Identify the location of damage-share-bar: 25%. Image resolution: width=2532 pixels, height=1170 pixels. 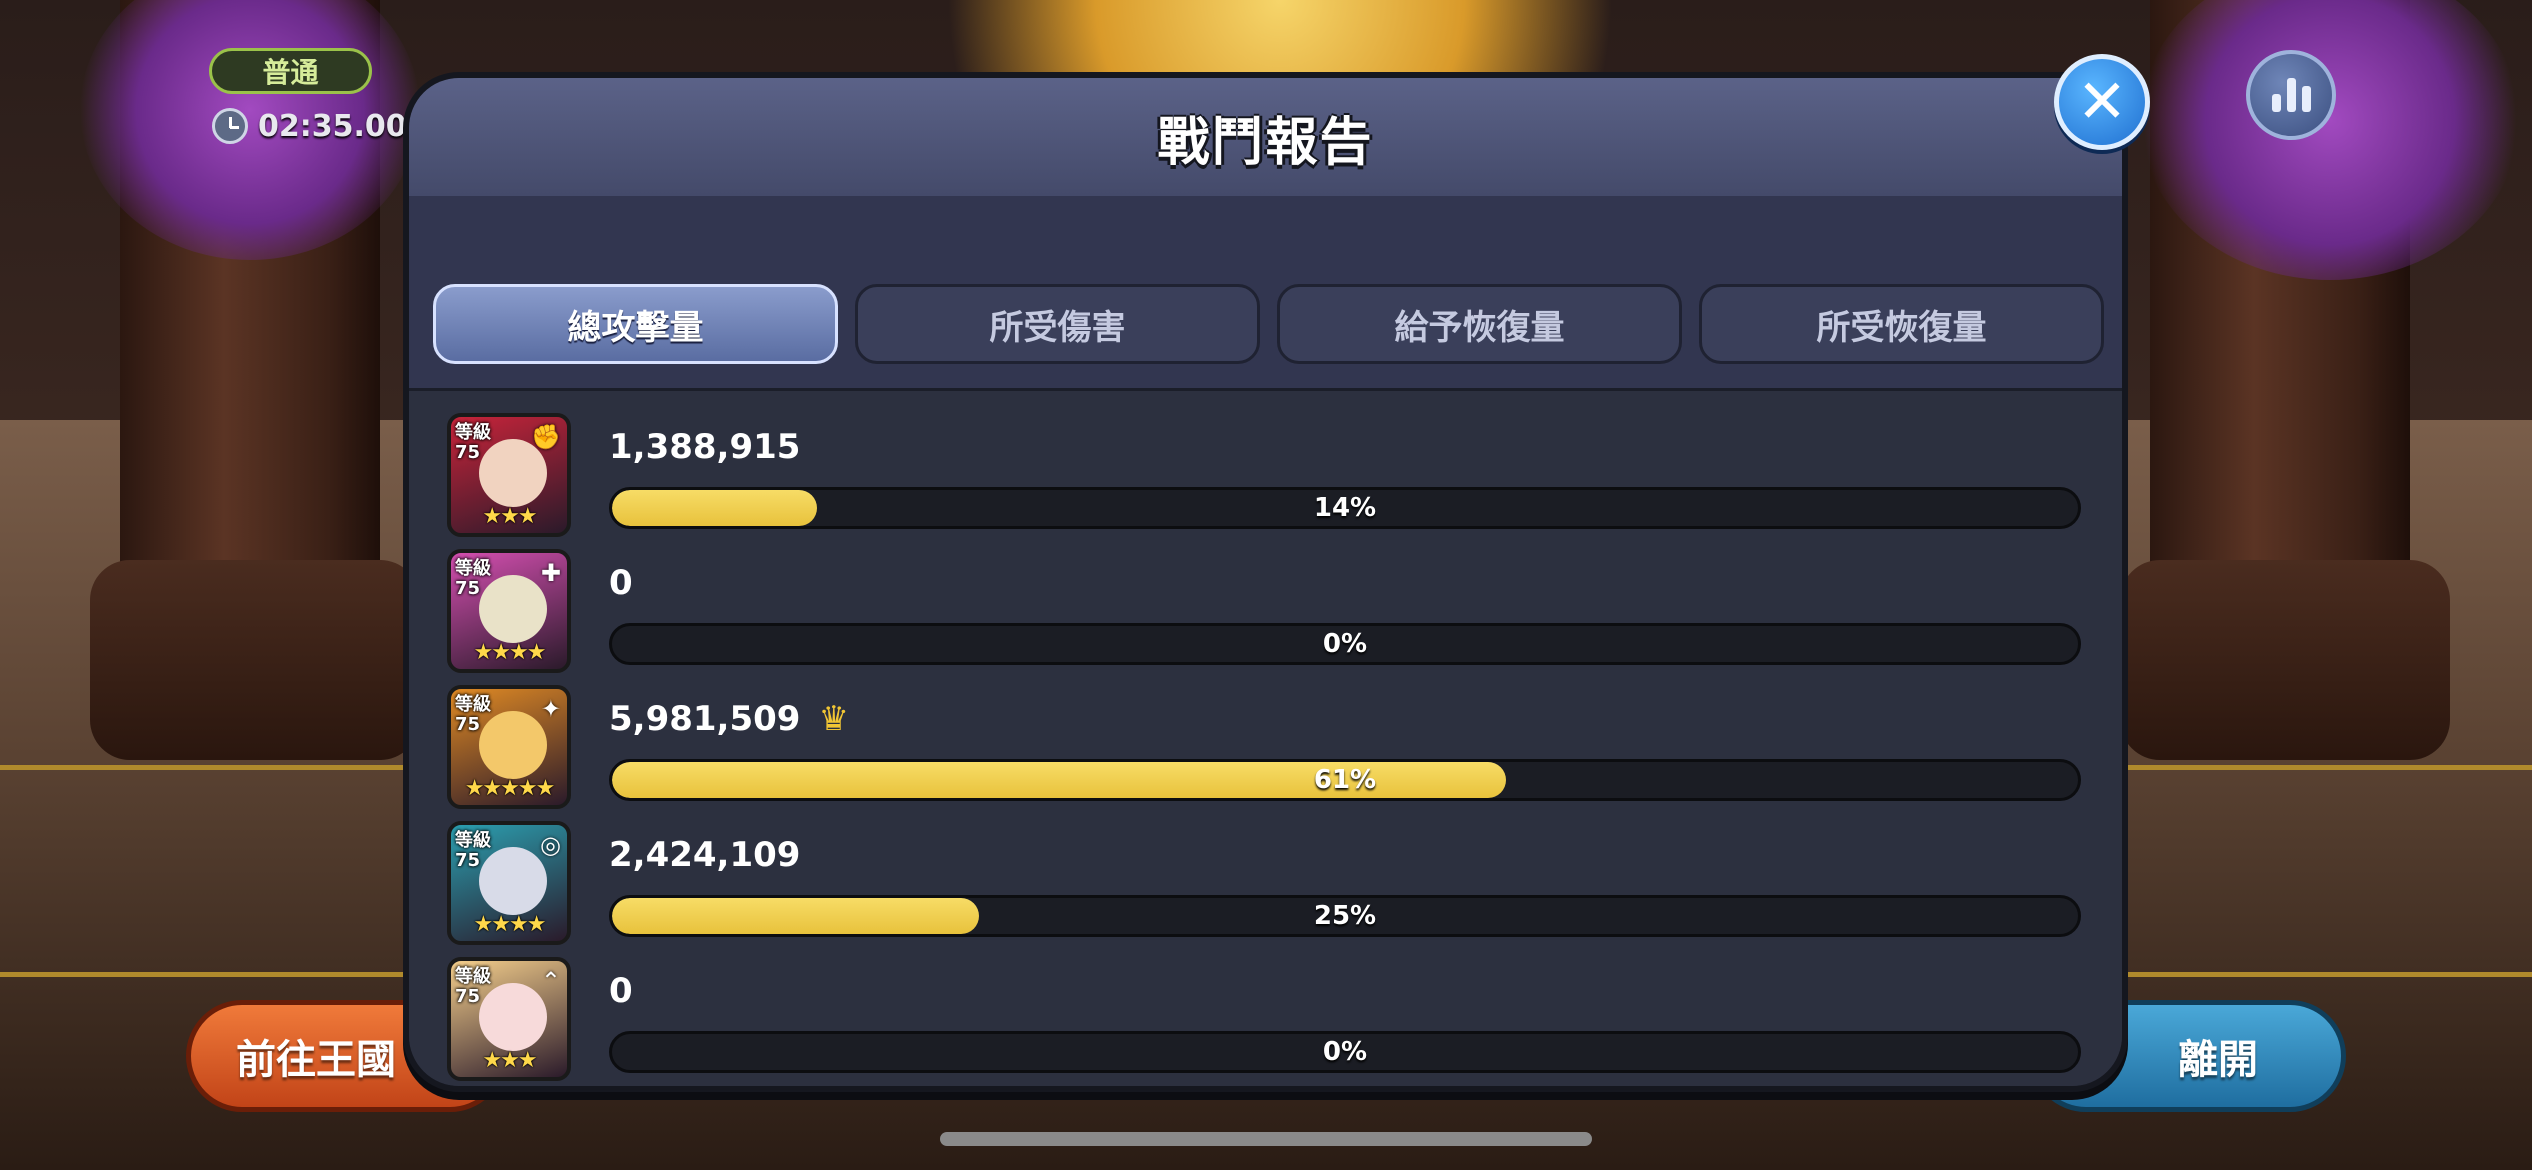
(1345, 916).